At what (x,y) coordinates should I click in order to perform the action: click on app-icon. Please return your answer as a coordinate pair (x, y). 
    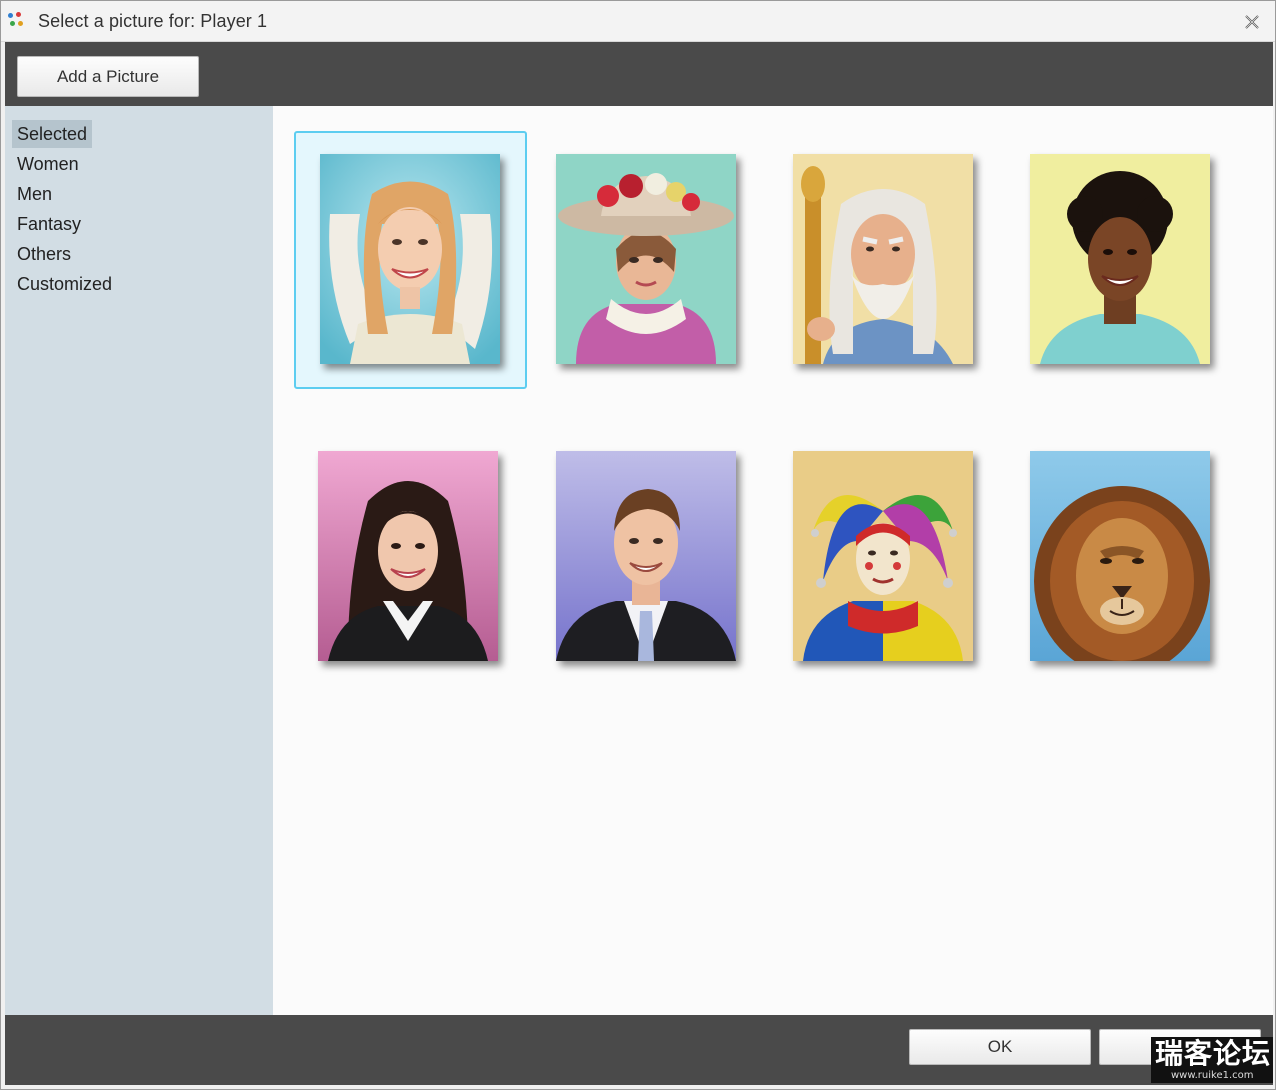
    Looking at the image, I should click on (16, 21).